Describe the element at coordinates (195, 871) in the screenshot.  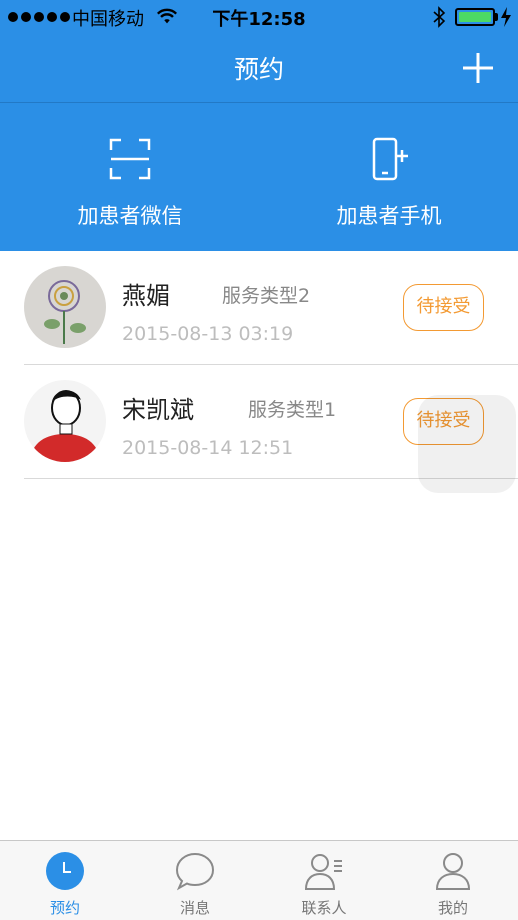
I see `chat-bubble-icon` at that location.